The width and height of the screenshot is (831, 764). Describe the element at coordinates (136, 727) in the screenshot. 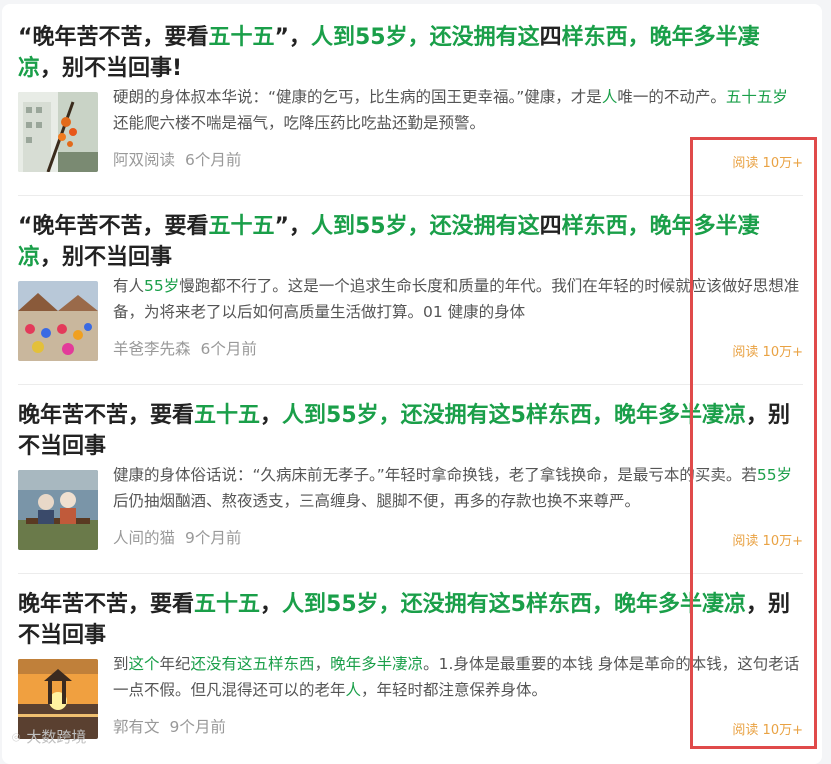

I see `author-name: 郭有文` at that location.